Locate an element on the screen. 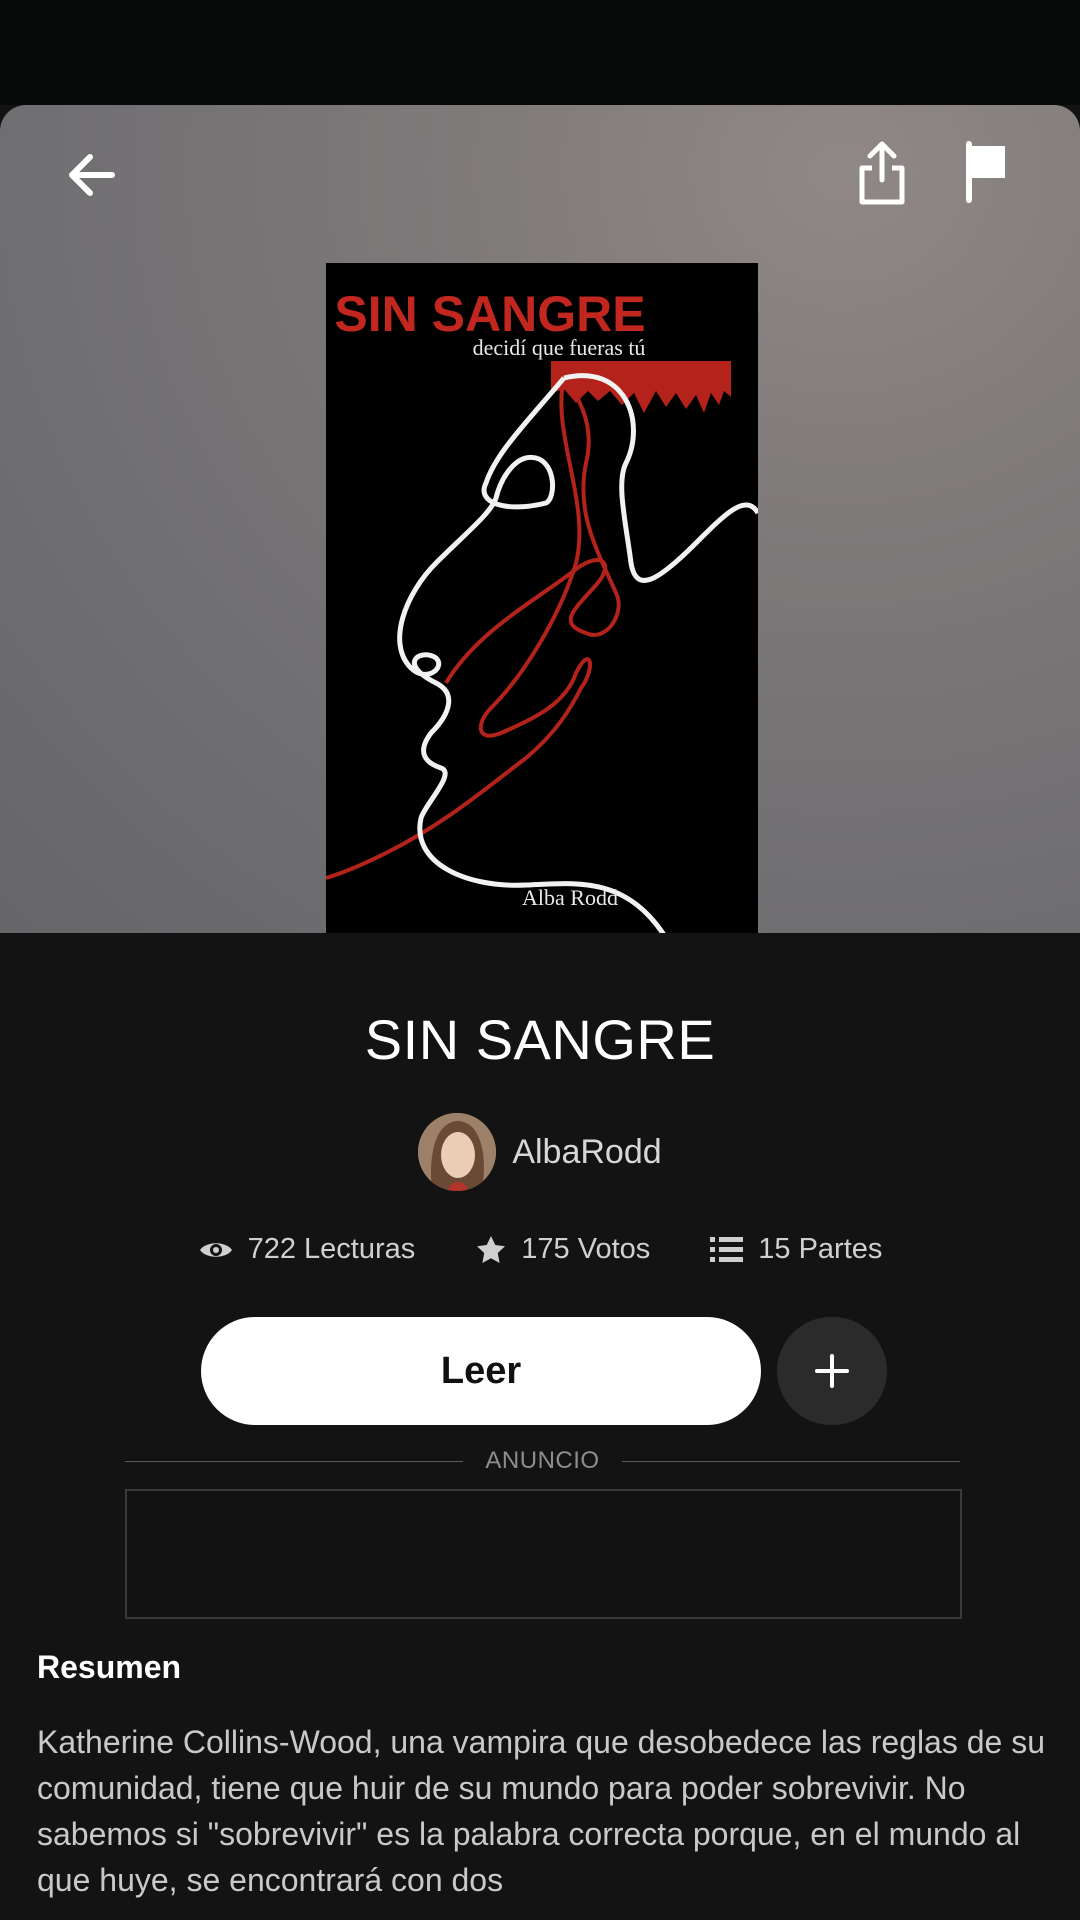  ad-slot is located at coordinates (543, 1554).